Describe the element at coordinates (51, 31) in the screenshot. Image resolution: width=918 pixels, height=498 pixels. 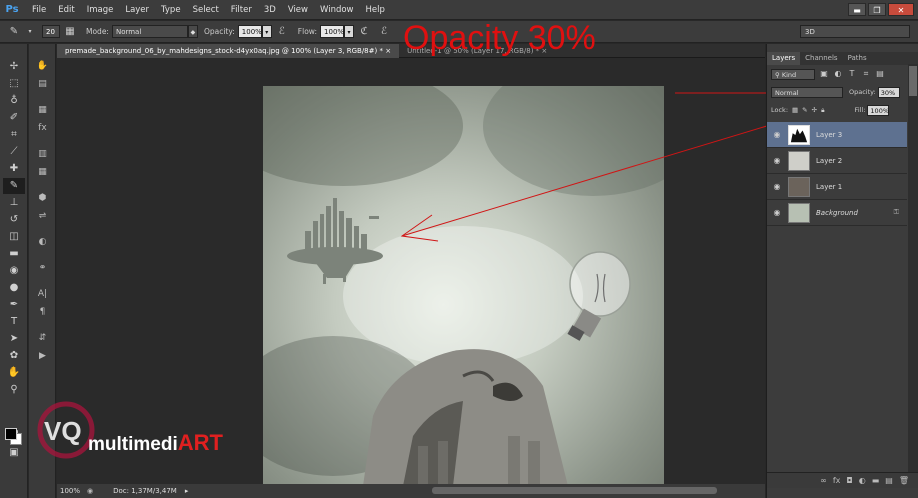
I see `brush-size-picker: 20` at that location.